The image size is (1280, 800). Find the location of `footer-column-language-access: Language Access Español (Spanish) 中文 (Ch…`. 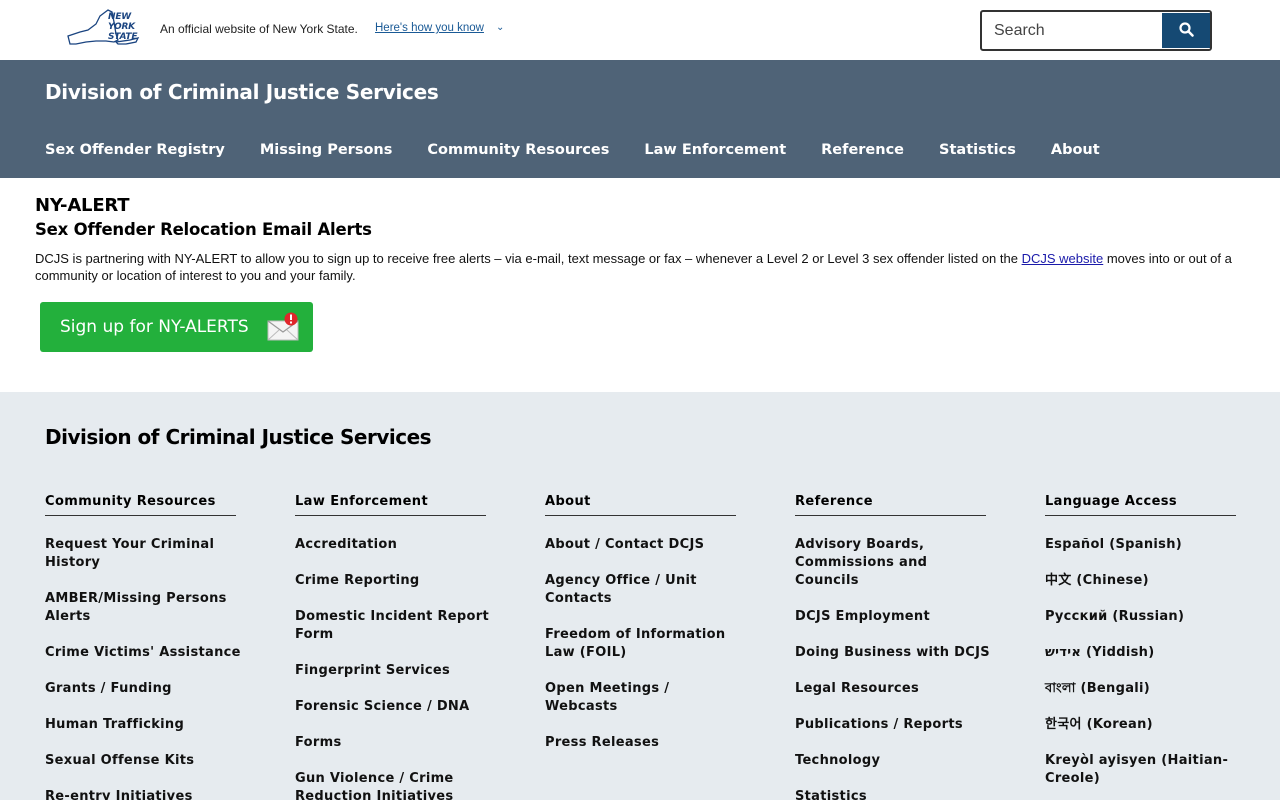

footer-column-language-access: Language Access Español (Spanish) 中文 (Ch… is located at coordinates (1143, 647).